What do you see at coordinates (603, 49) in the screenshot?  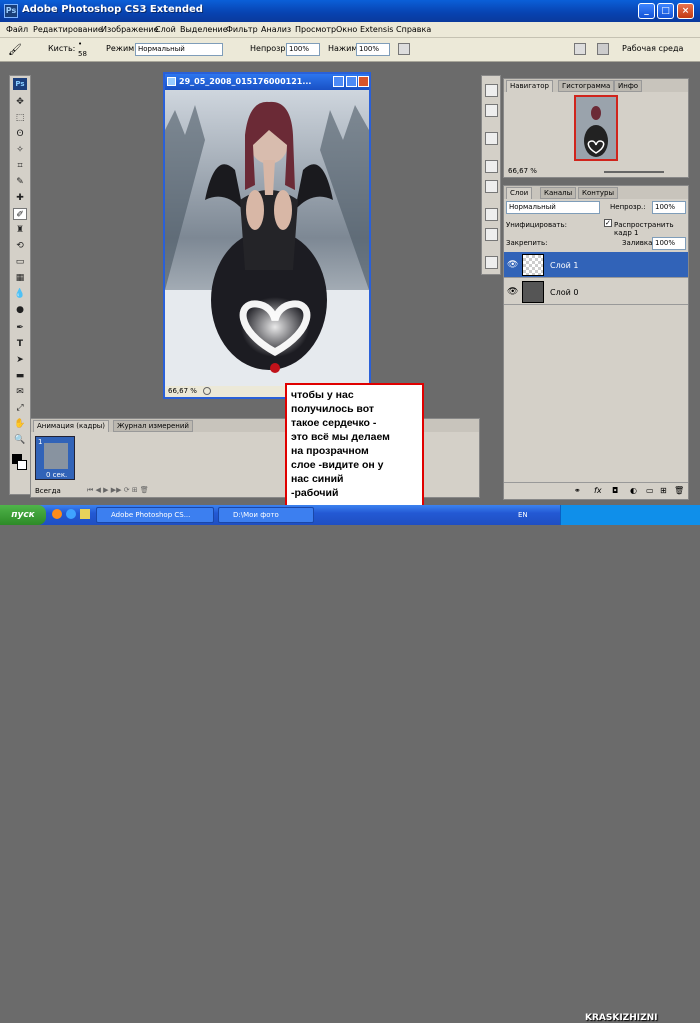 I see `camera-icon` at bounding box center [603, 49].